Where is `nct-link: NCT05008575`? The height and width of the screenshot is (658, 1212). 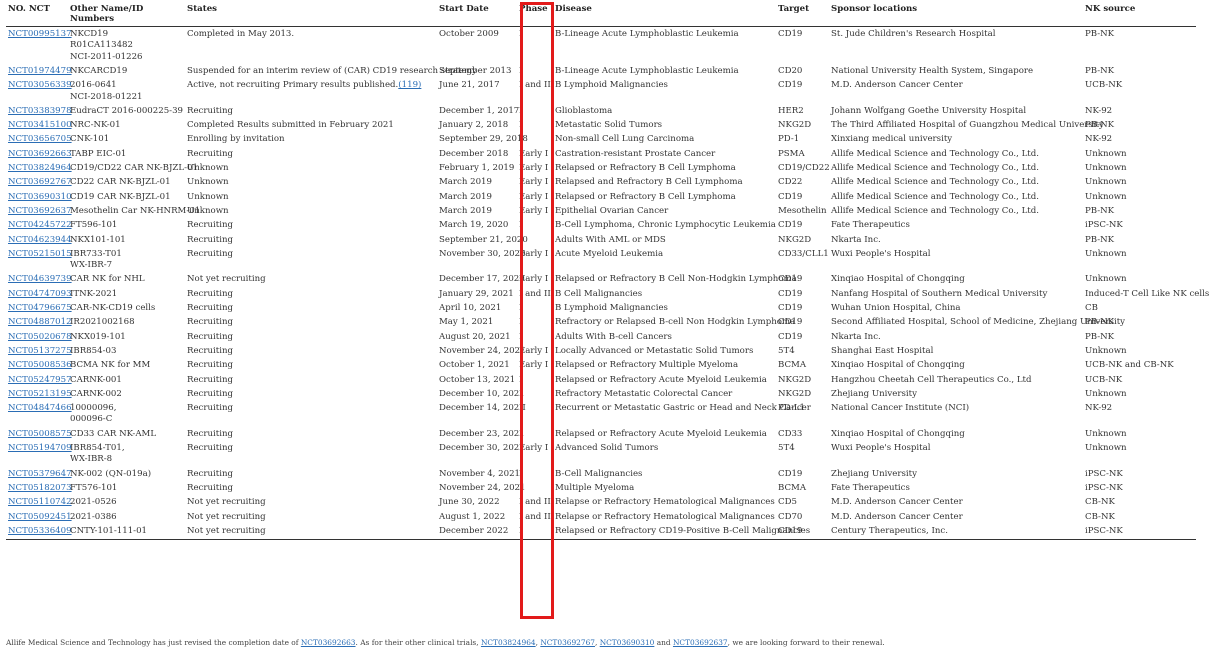
nct-link: NCT05008575 is located at coordinates (40, 434).